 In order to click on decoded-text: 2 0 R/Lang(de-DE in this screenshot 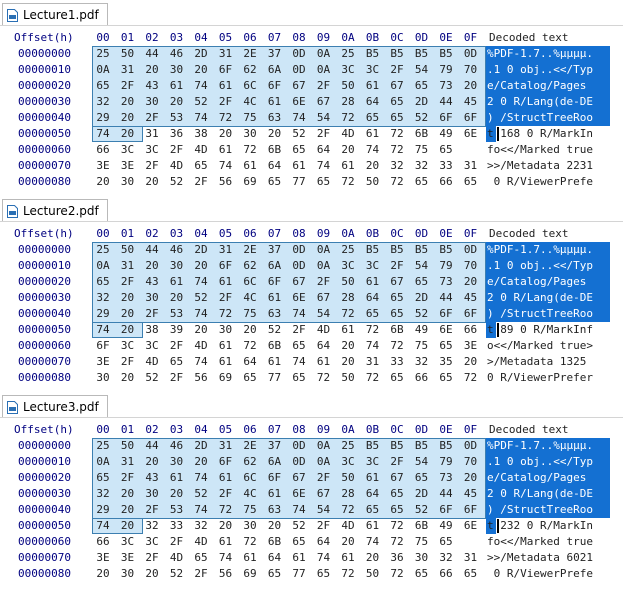, I will do `click(540, 102)`.